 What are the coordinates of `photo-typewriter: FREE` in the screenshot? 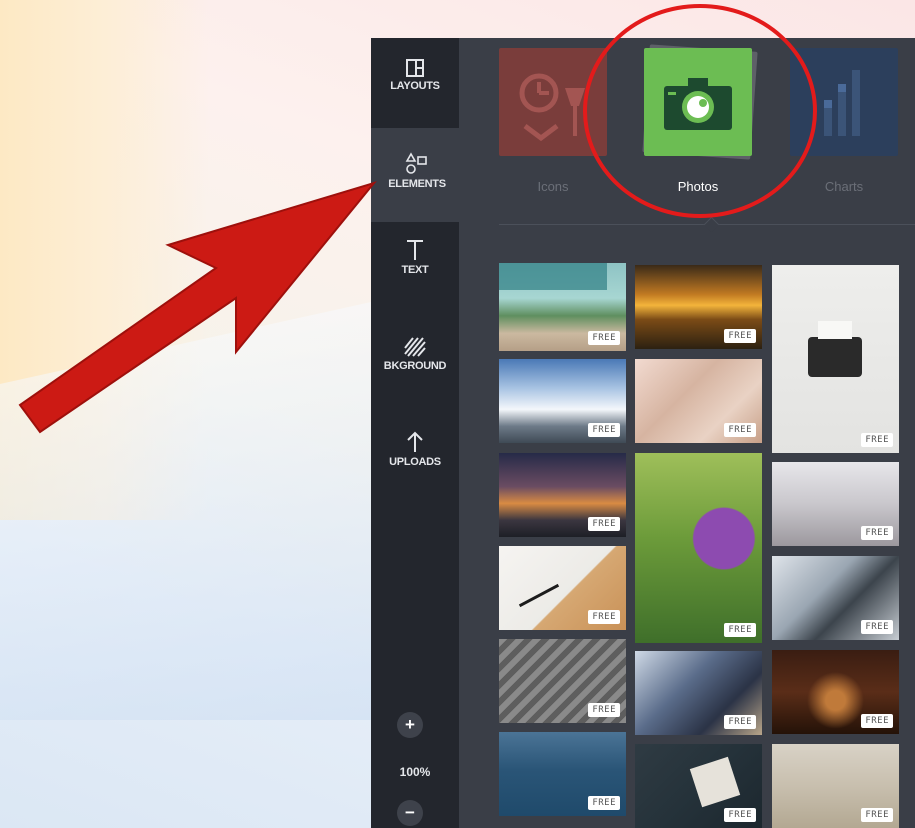 It's located at (835, 359).